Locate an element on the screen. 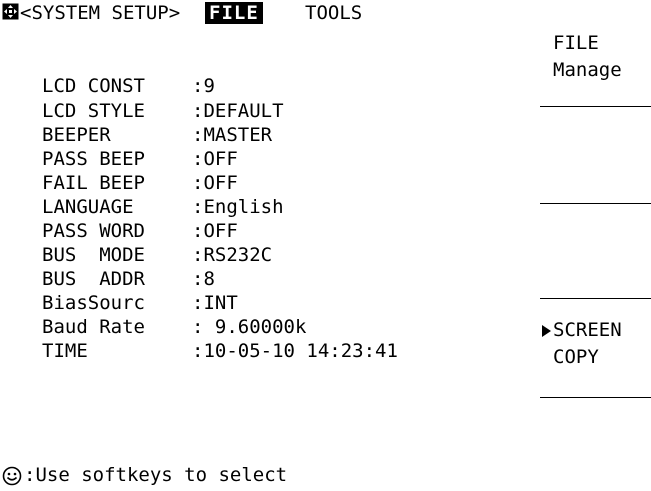 The height and width of the screenshot is (491, 651). menu-file: FILE is located at coordinates (234, 13).